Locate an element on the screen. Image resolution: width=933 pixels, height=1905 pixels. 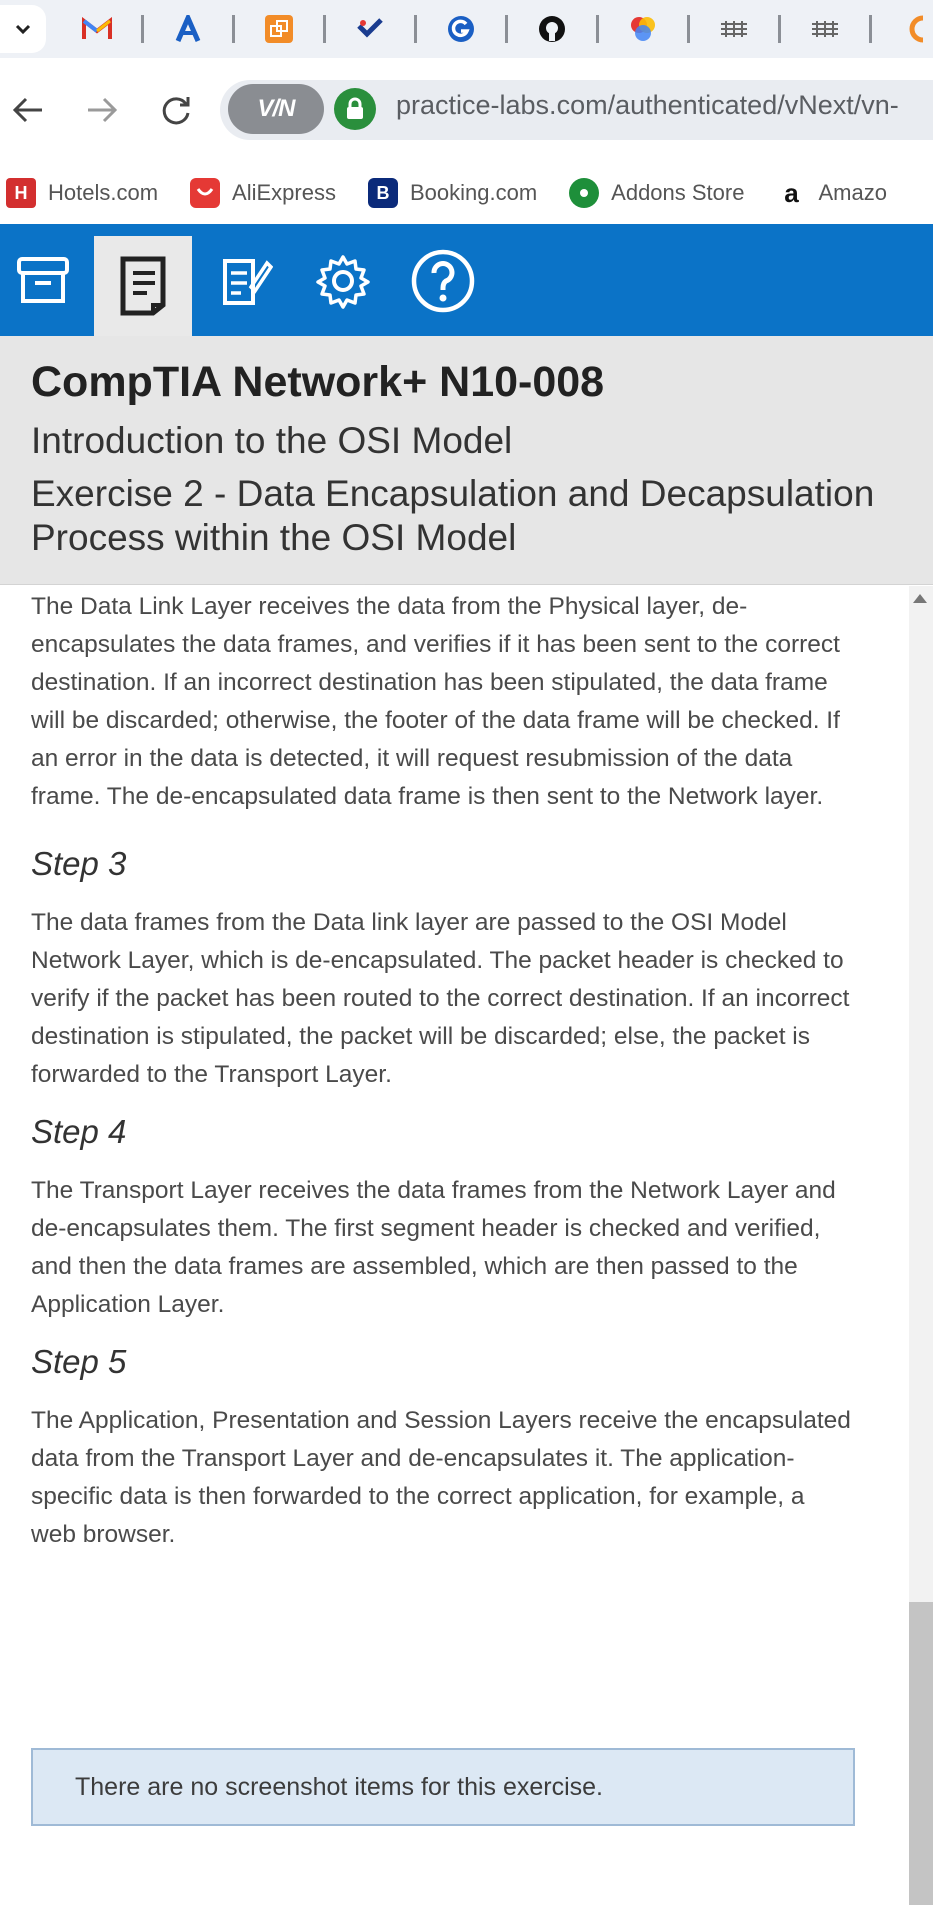
partial-tab-icon is located at coordinates (916, 29).